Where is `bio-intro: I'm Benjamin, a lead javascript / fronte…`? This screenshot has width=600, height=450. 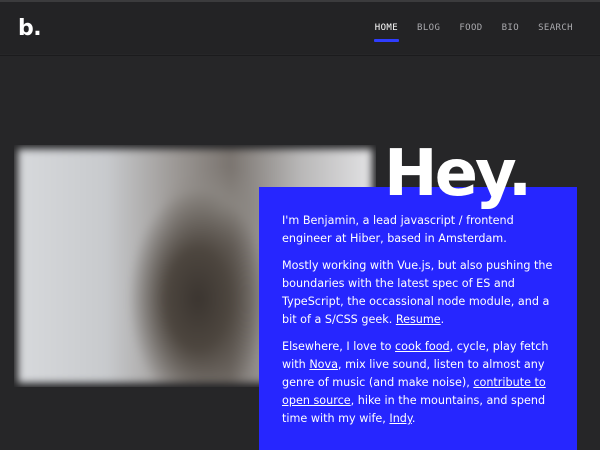 bio-intro: I'm Benjamin, a lead javascript / fronte… is located at coordinates (398, 229).